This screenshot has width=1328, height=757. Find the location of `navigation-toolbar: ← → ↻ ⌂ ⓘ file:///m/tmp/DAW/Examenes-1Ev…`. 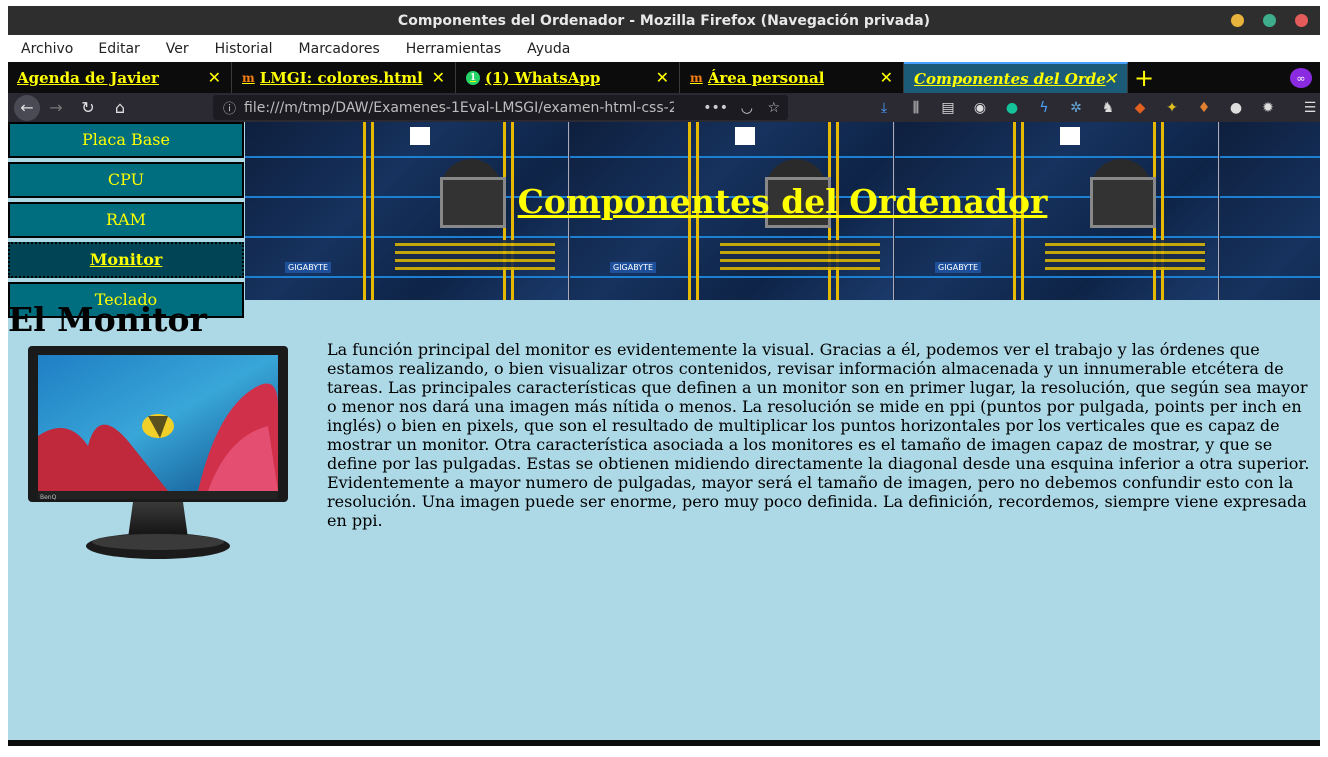

navigation-toolbar: ← → ↻ ⌂ ⓘ file:///m/tmp/DAW/Examenes-1Ev… is located at coordinates (664, 107).